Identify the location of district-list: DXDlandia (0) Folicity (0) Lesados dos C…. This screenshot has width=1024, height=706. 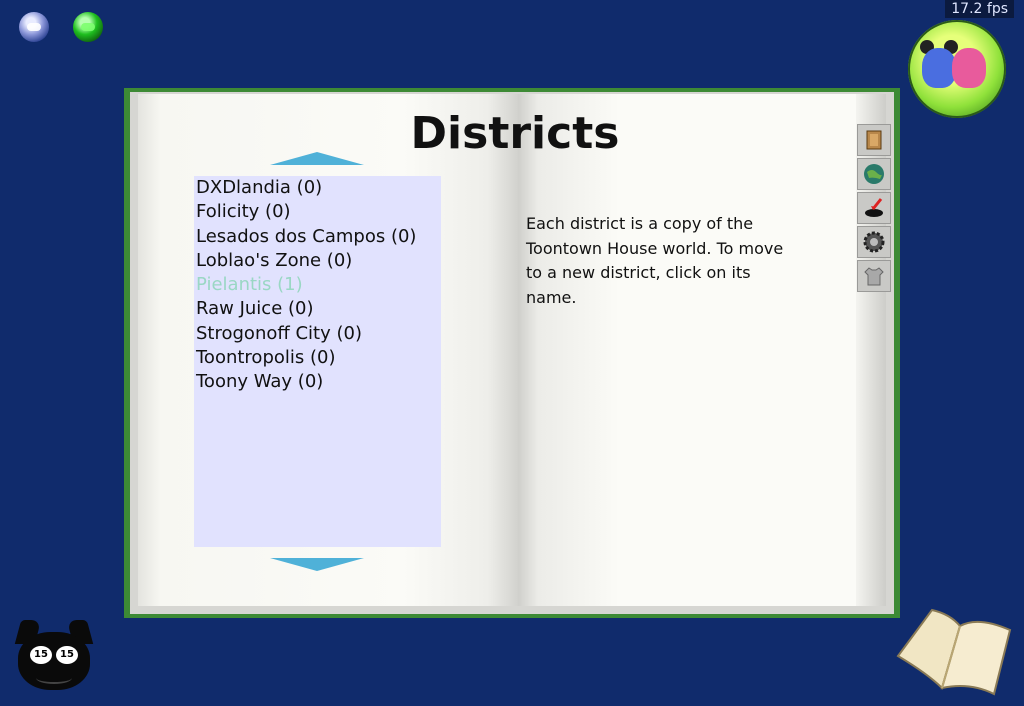
(317, 361).